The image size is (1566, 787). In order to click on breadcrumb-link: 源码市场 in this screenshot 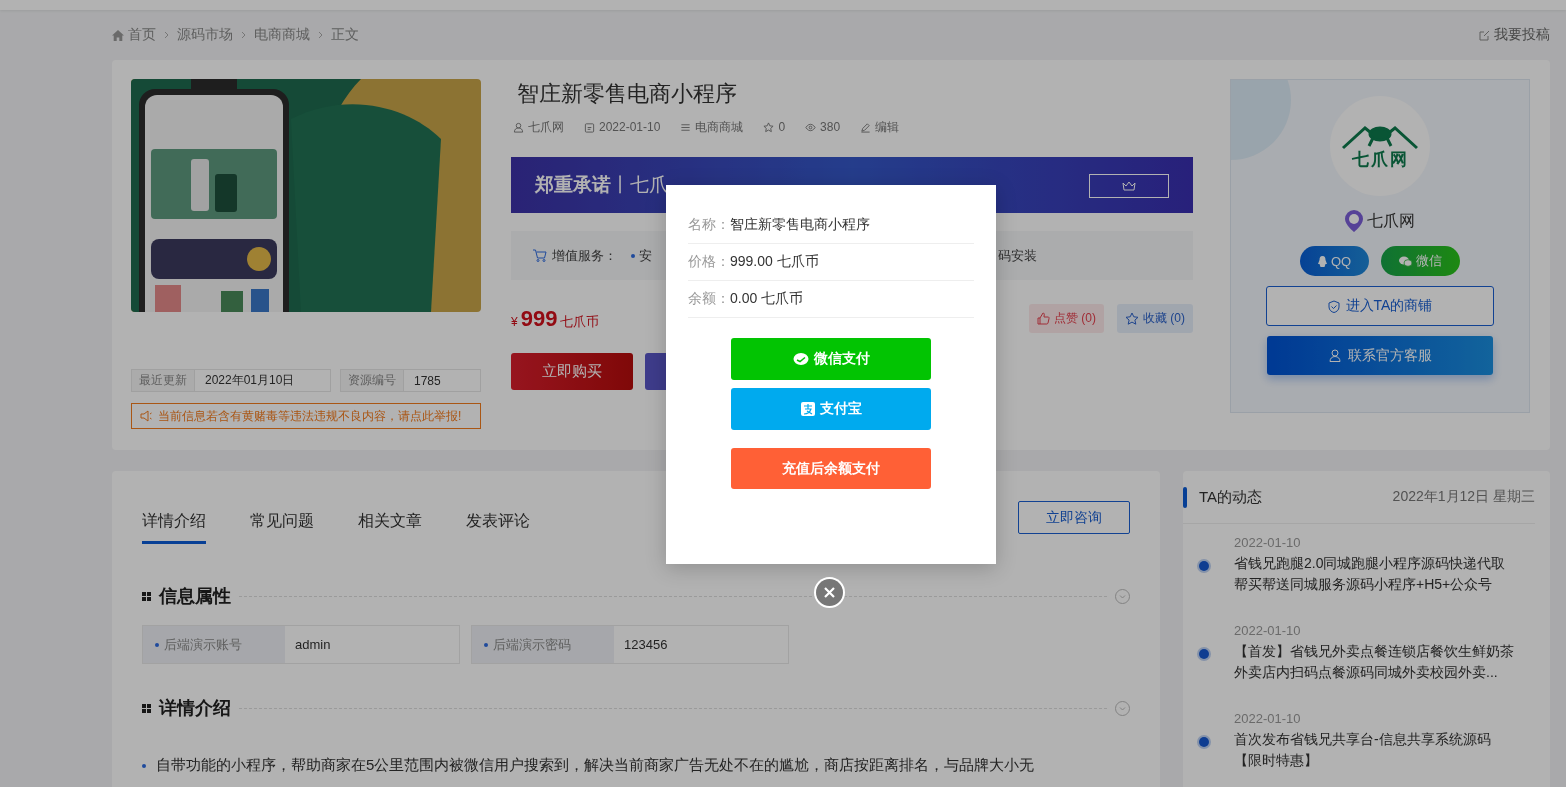, I will do `click(205, 35)`.